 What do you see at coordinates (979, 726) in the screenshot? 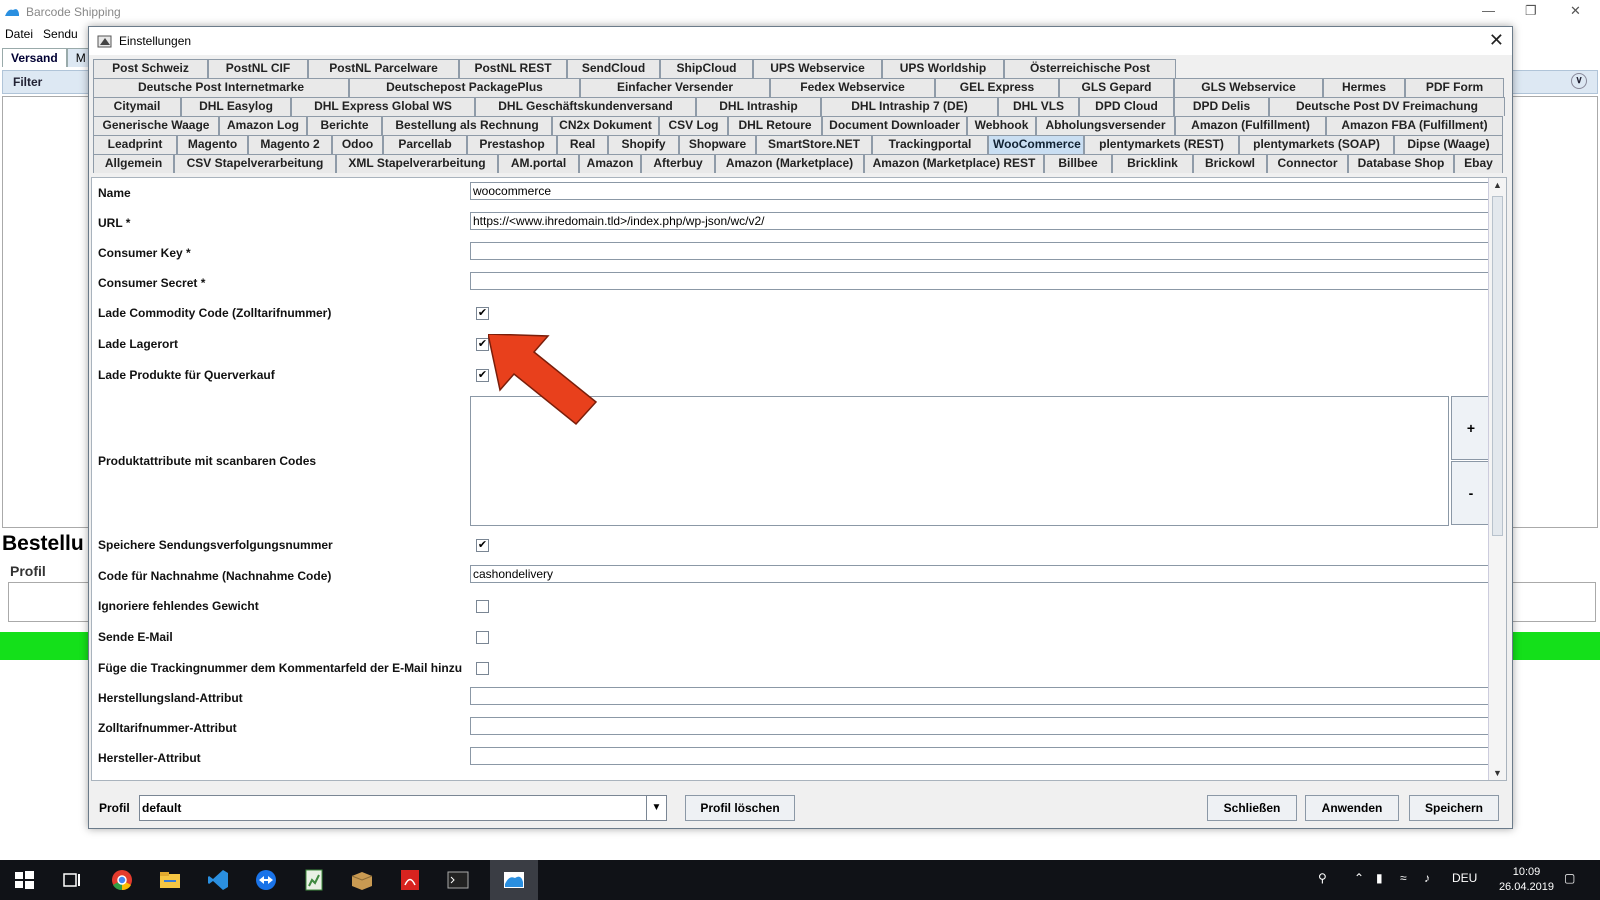
I see `zolltarif-field` at bounding box center [979, 726].